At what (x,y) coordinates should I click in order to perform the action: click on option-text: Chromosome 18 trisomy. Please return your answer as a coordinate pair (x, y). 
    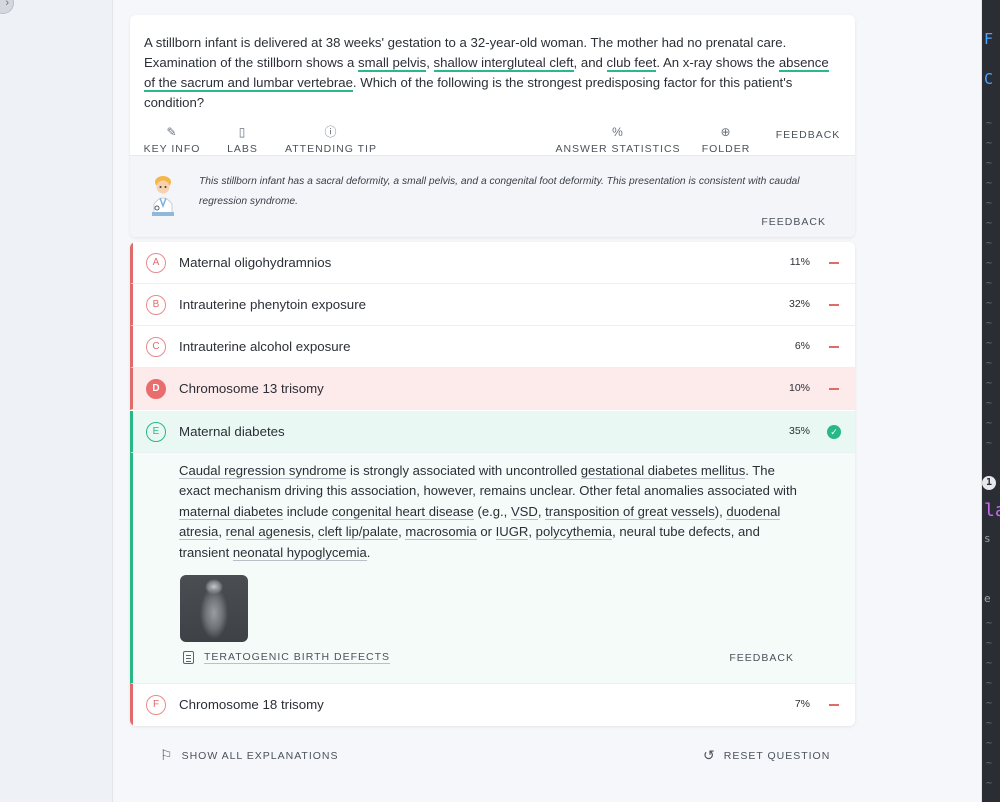
    Looking at the image, I should click on (251, 704).